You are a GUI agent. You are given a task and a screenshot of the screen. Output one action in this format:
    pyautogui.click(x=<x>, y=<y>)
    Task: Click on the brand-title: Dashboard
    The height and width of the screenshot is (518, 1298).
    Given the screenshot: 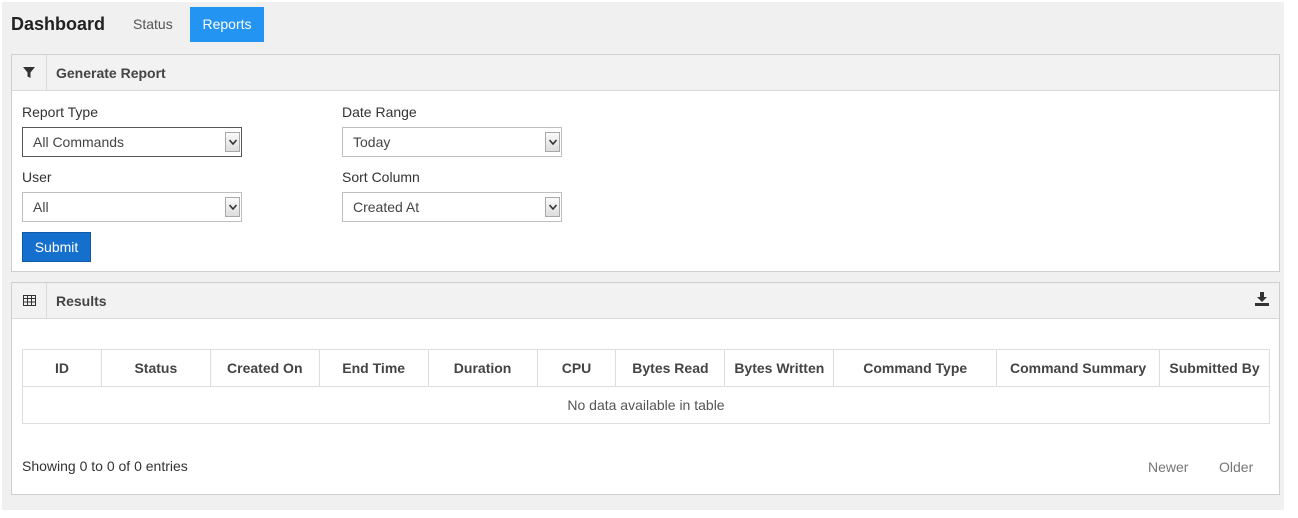 What is the action you would take?
    pyautogui.click(x=58, y=24)
    